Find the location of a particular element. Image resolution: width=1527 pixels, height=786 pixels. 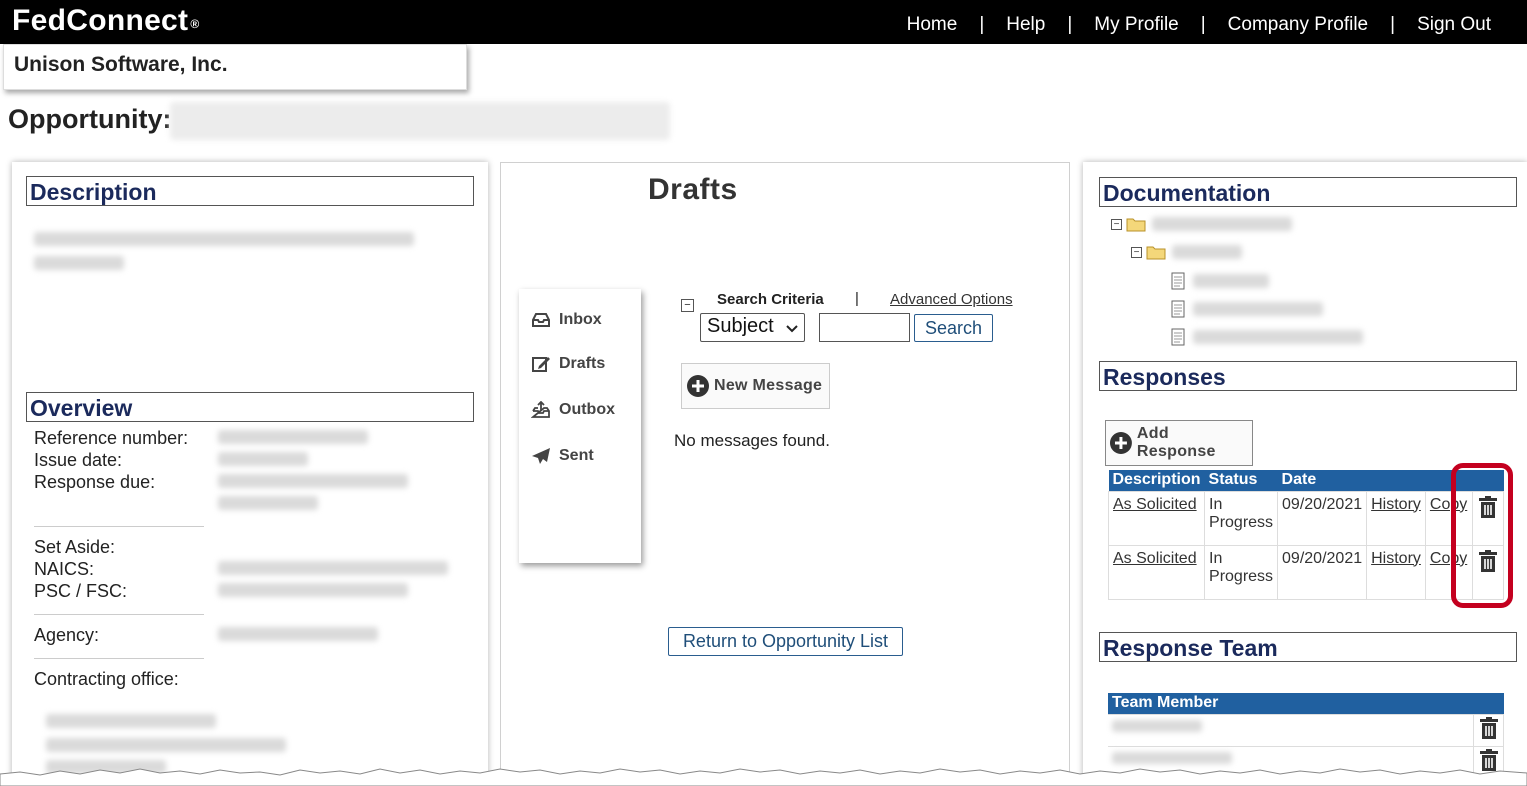

mailnav-inbox: Inbox is located at coordinates (566, 320).